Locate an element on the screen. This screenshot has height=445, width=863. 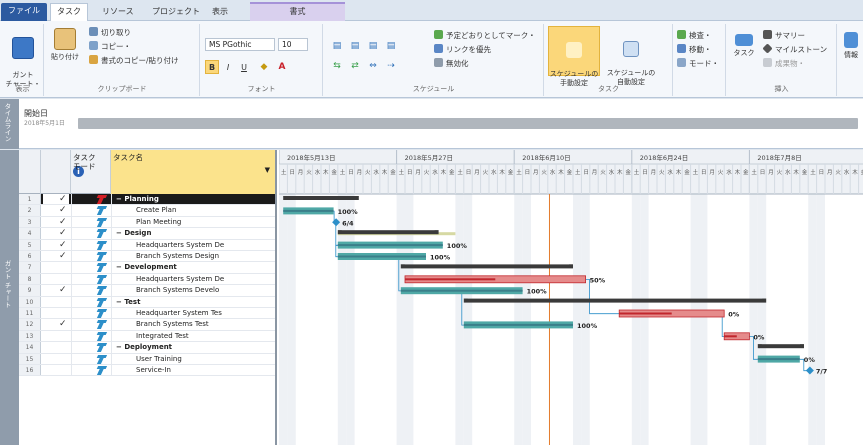
auto-schedule-button: スケジュールの 自動設定 is located at coordinates (631, 56).